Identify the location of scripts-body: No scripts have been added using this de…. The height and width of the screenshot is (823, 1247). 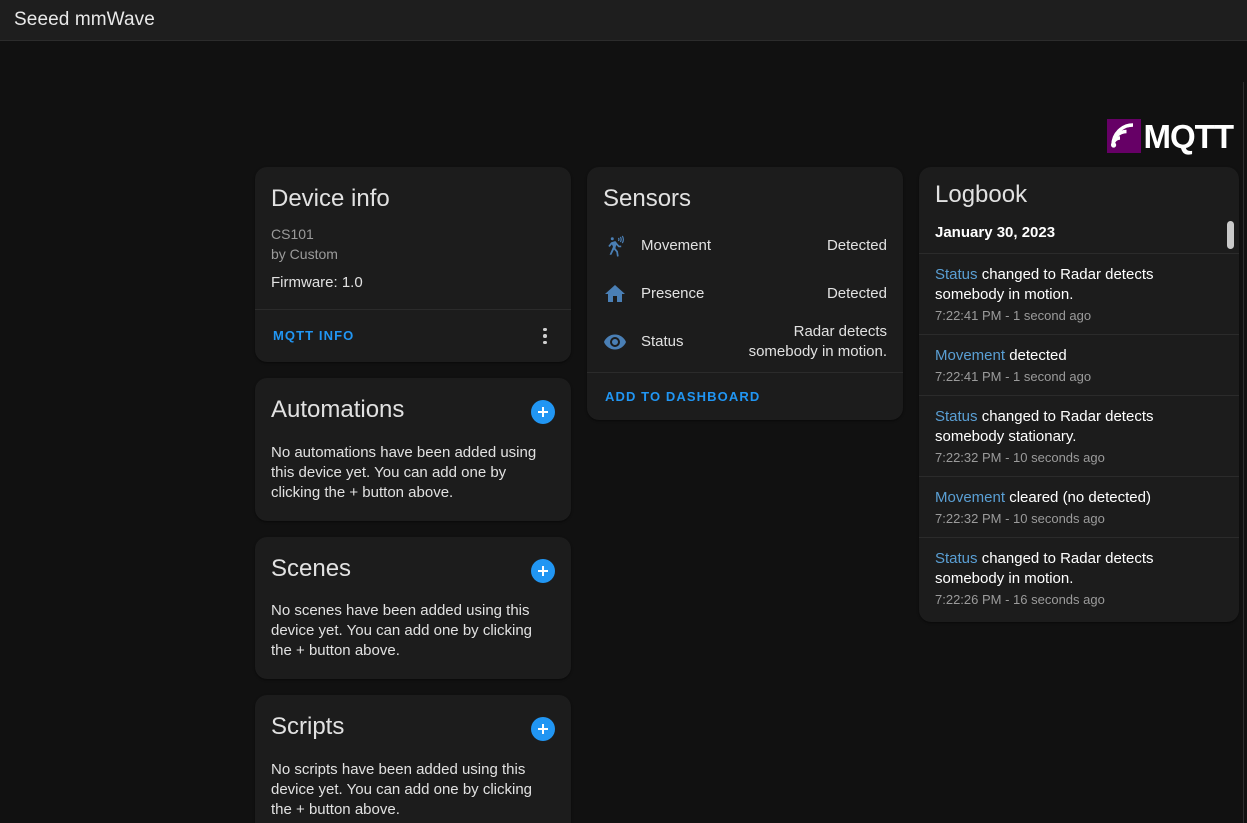
(413, 782).